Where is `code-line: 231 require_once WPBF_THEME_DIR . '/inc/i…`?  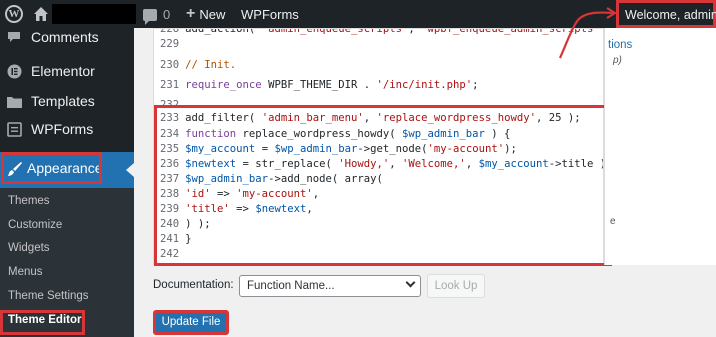 code-line: 231 require_once WPBF_THEME_DIR . '/inc/i… is located at coordinates (319, 85).